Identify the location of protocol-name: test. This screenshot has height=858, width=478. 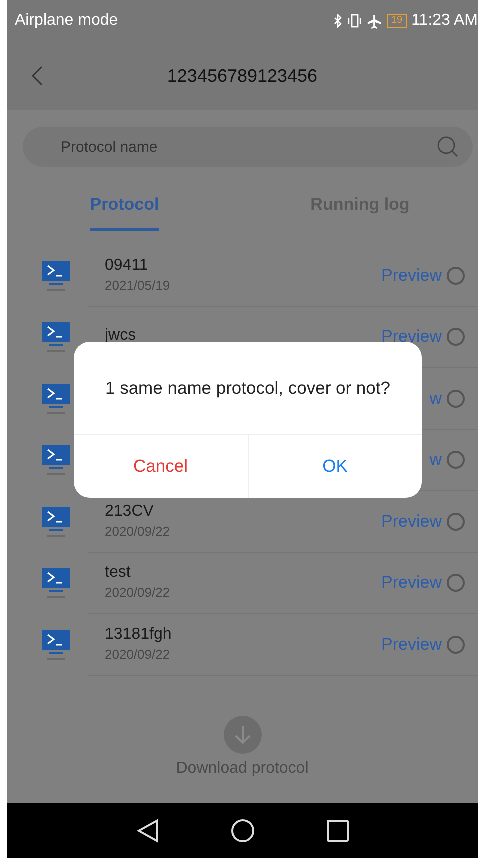
(118, 573).